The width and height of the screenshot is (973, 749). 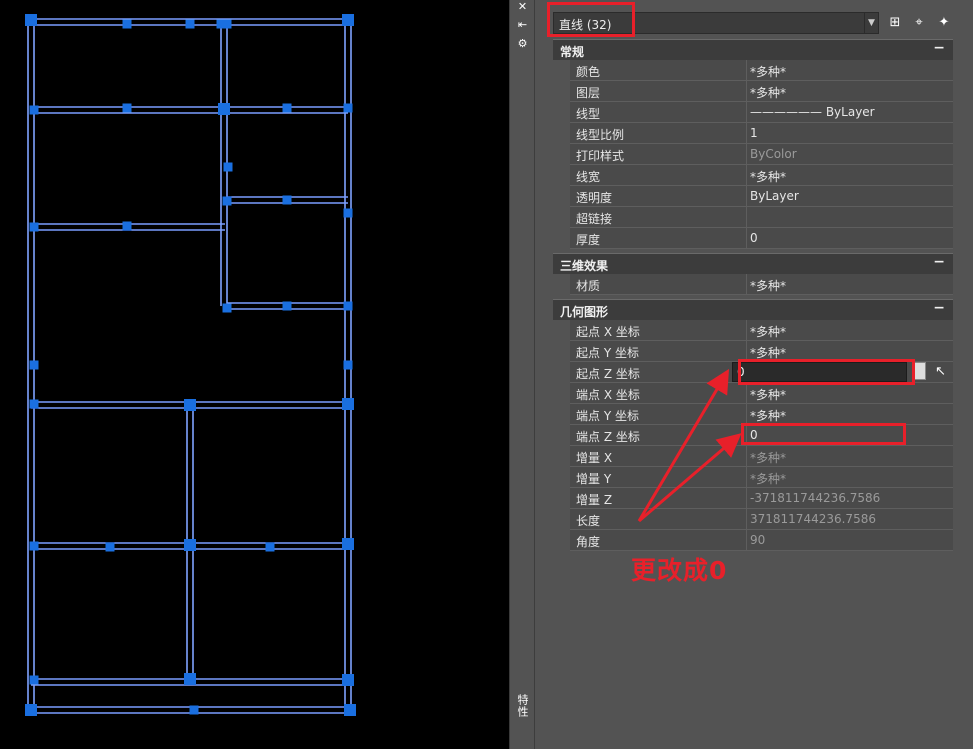 What do you see at coordinates (522, 7) in the screenshot?
I see `close-icon: ✕` at bounding box center [522, 7].